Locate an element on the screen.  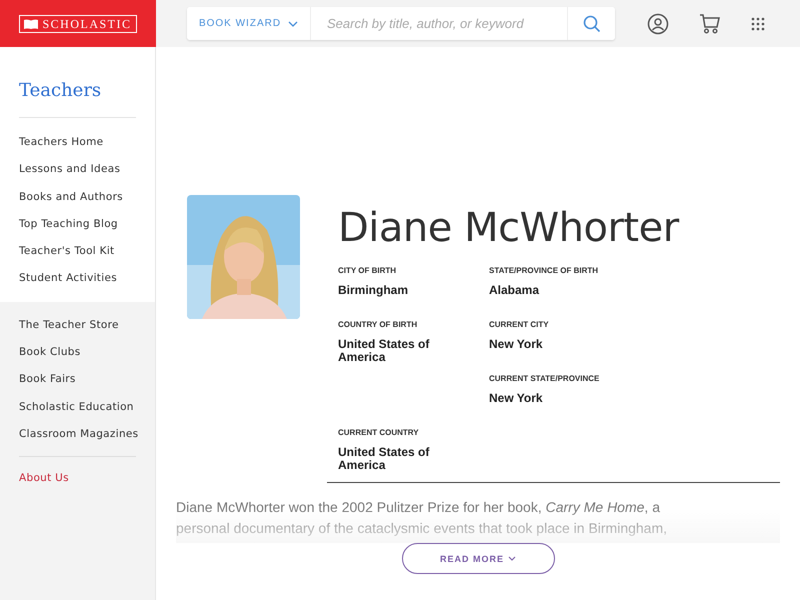
fact-label: CURRENT CITY is located at coordinates (519, 324).